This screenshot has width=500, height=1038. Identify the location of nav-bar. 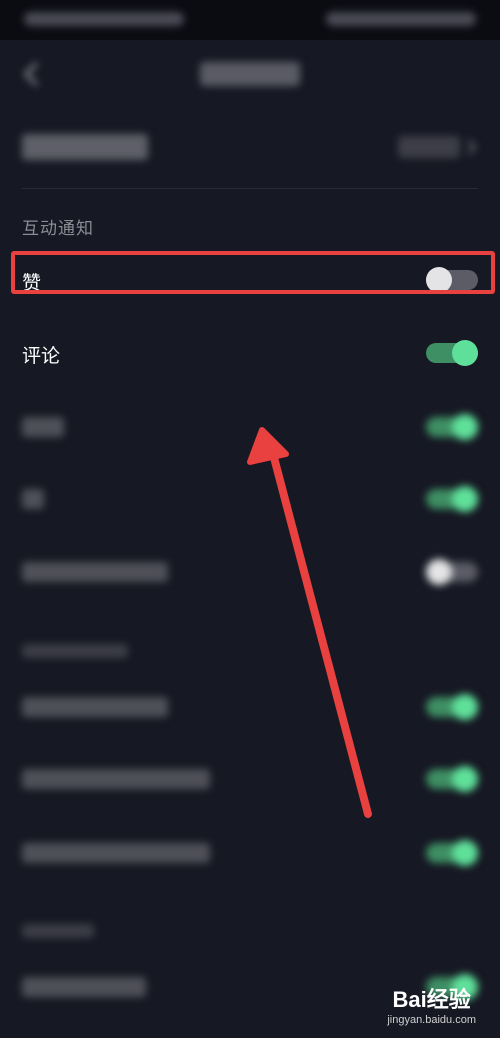
(250, 74).